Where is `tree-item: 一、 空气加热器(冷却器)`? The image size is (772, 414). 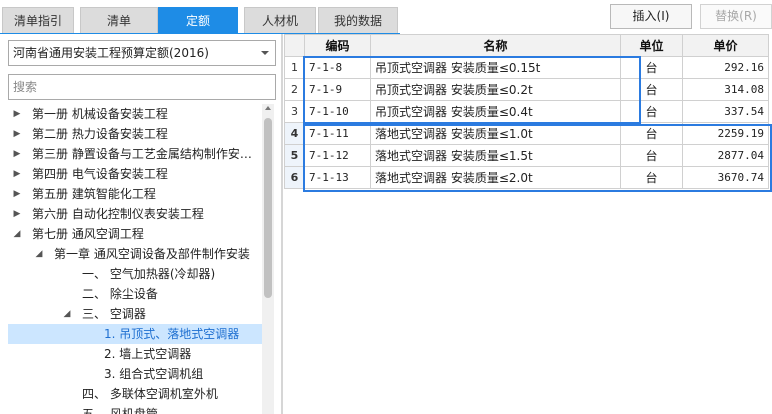 tree-item: 一、 空气加热器(冷却器) is located at coordinates (135, 274).